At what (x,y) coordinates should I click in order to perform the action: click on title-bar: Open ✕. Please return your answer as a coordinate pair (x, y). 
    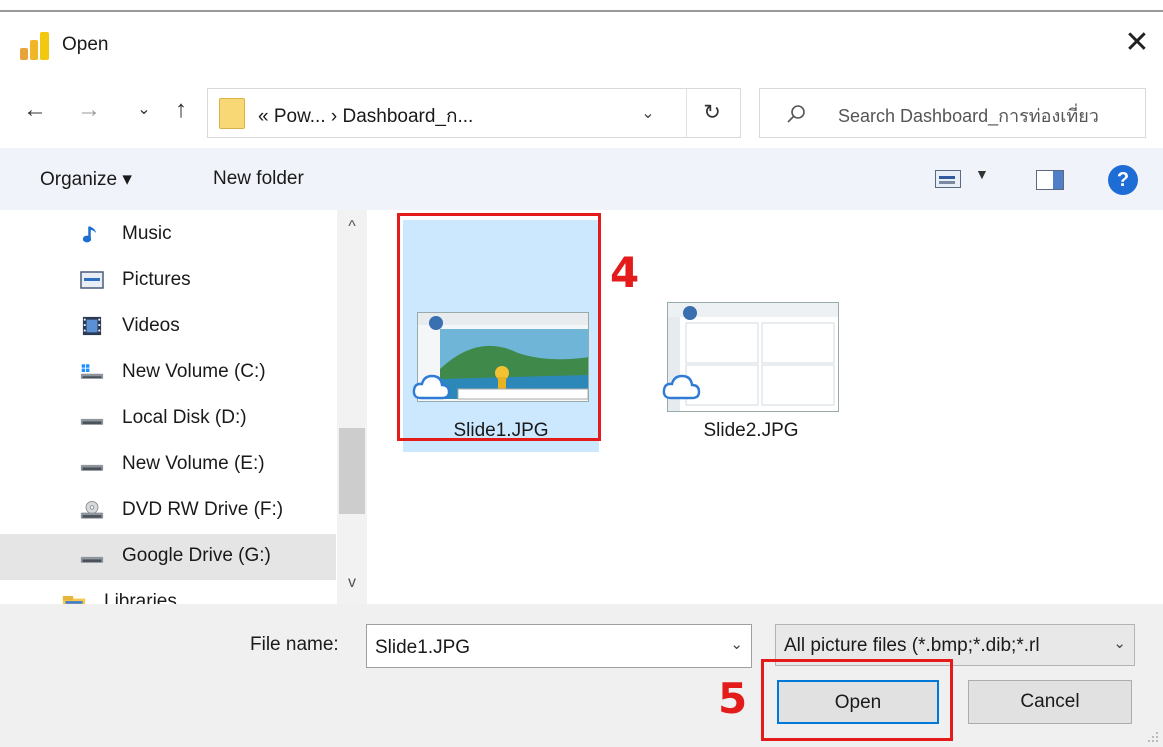
    Looking at the image, I should click on (581, 43).